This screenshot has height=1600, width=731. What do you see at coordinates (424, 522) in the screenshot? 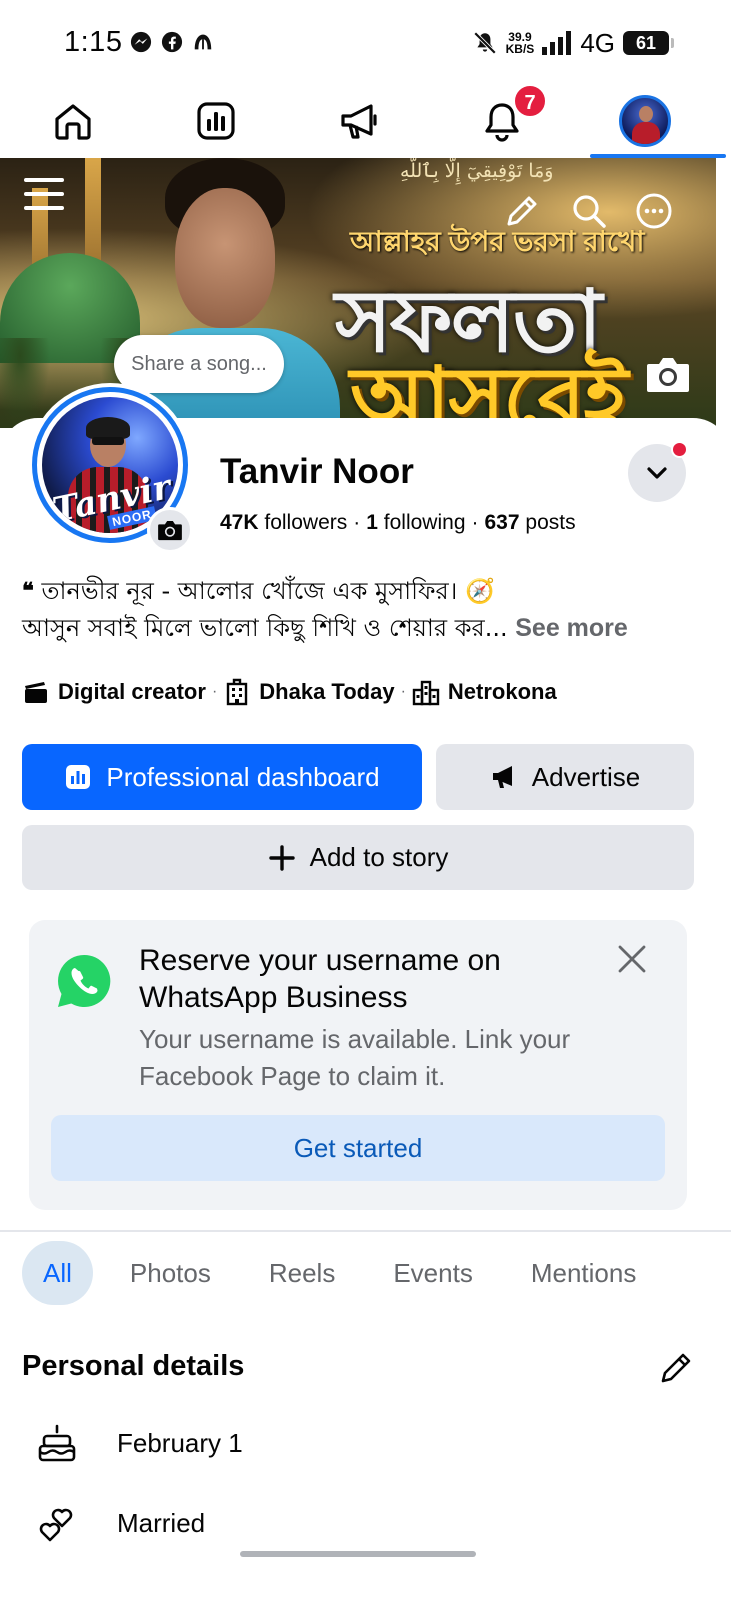
I see `following-label: following` at bounding box center [424, 522].